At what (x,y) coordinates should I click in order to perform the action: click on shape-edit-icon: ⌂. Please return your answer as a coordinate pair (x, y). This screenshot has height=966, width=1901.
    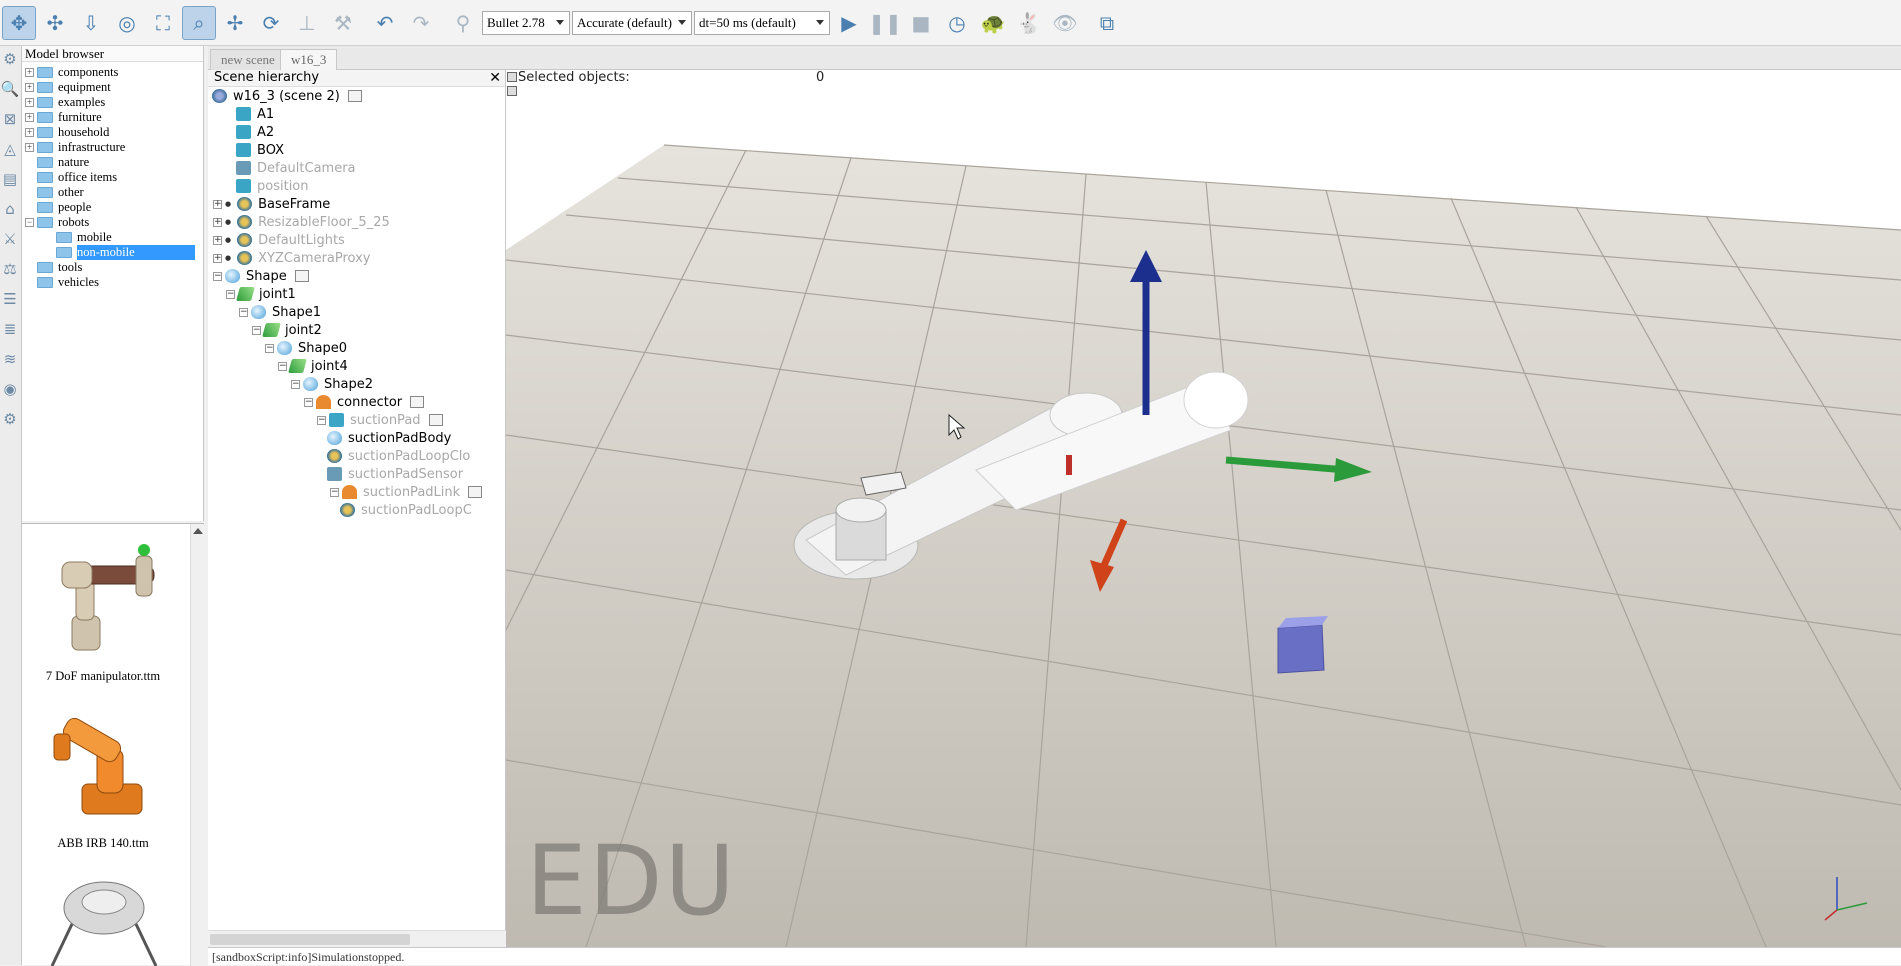
    Looking at the image, I should click on (10, 213).